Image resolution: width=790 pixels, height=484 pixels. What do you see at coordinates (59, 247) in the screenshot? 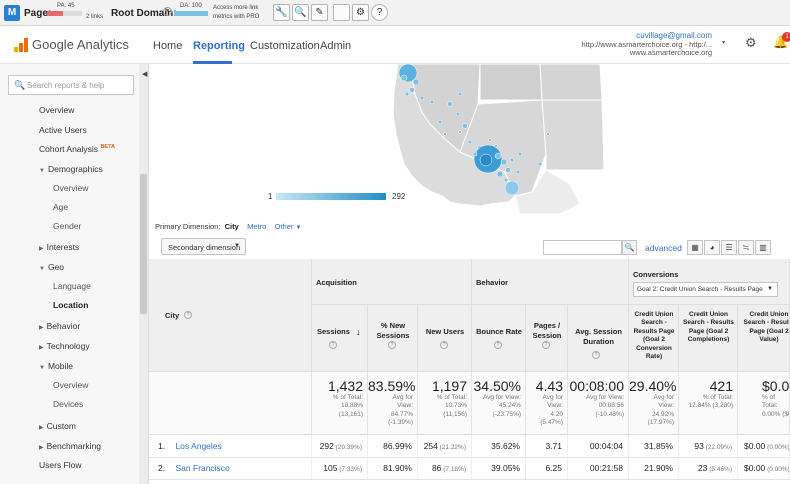
I see `sidebar-item-interests: ▶ Interests` at bounding box center [59, 247].